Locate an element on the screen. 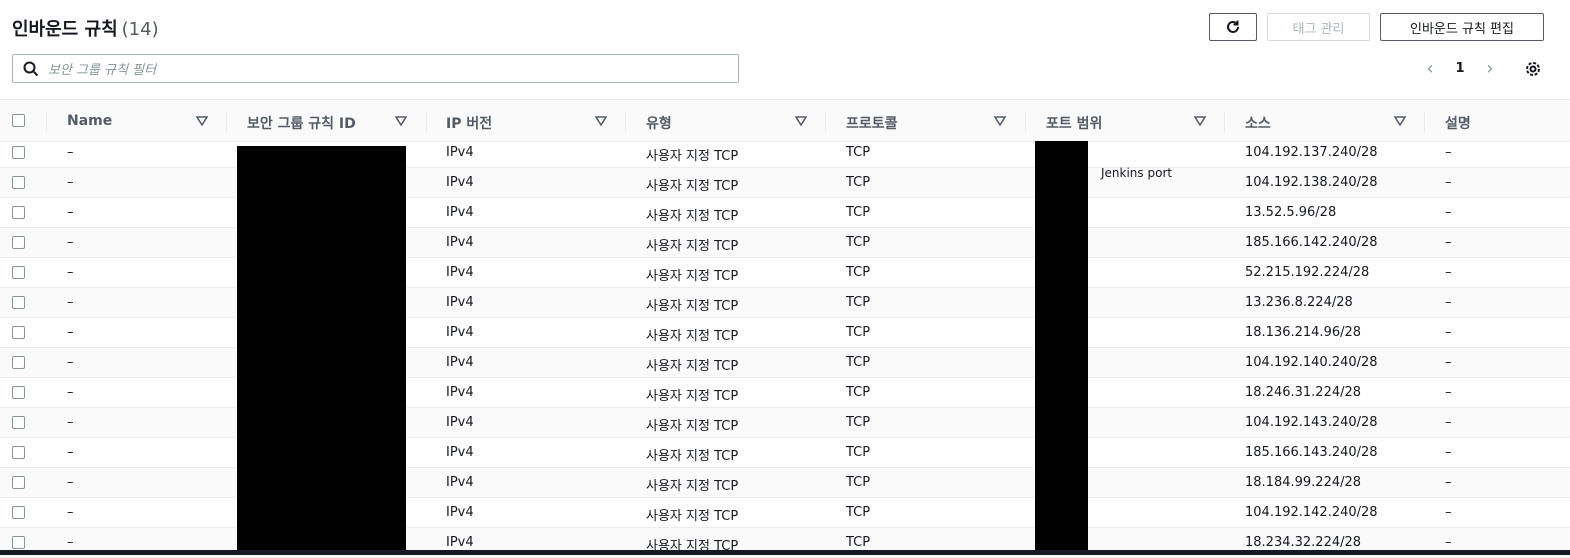  table-row: – IPv4 사용자 지정 TCP TCP 185.166.142.240/28 – is located at coordinates (785, 243).